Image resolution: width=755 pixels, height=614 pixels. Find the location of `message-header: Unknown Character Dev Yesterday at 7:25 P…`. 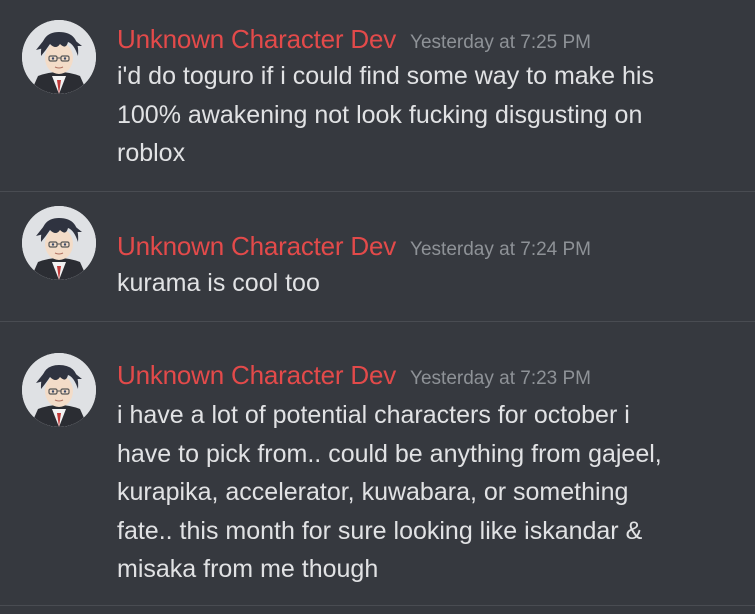

message-header: Unknown Character Dev Yesterday at 7:25 P… is located at coordinates (354, 39).